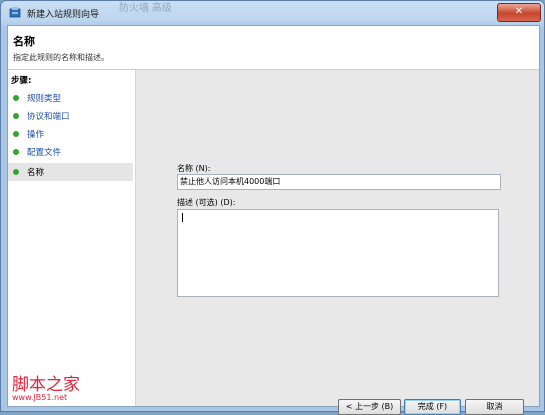 The image size is (545, 415). I want to click on step-label: 配置文件, so click(44, 153).